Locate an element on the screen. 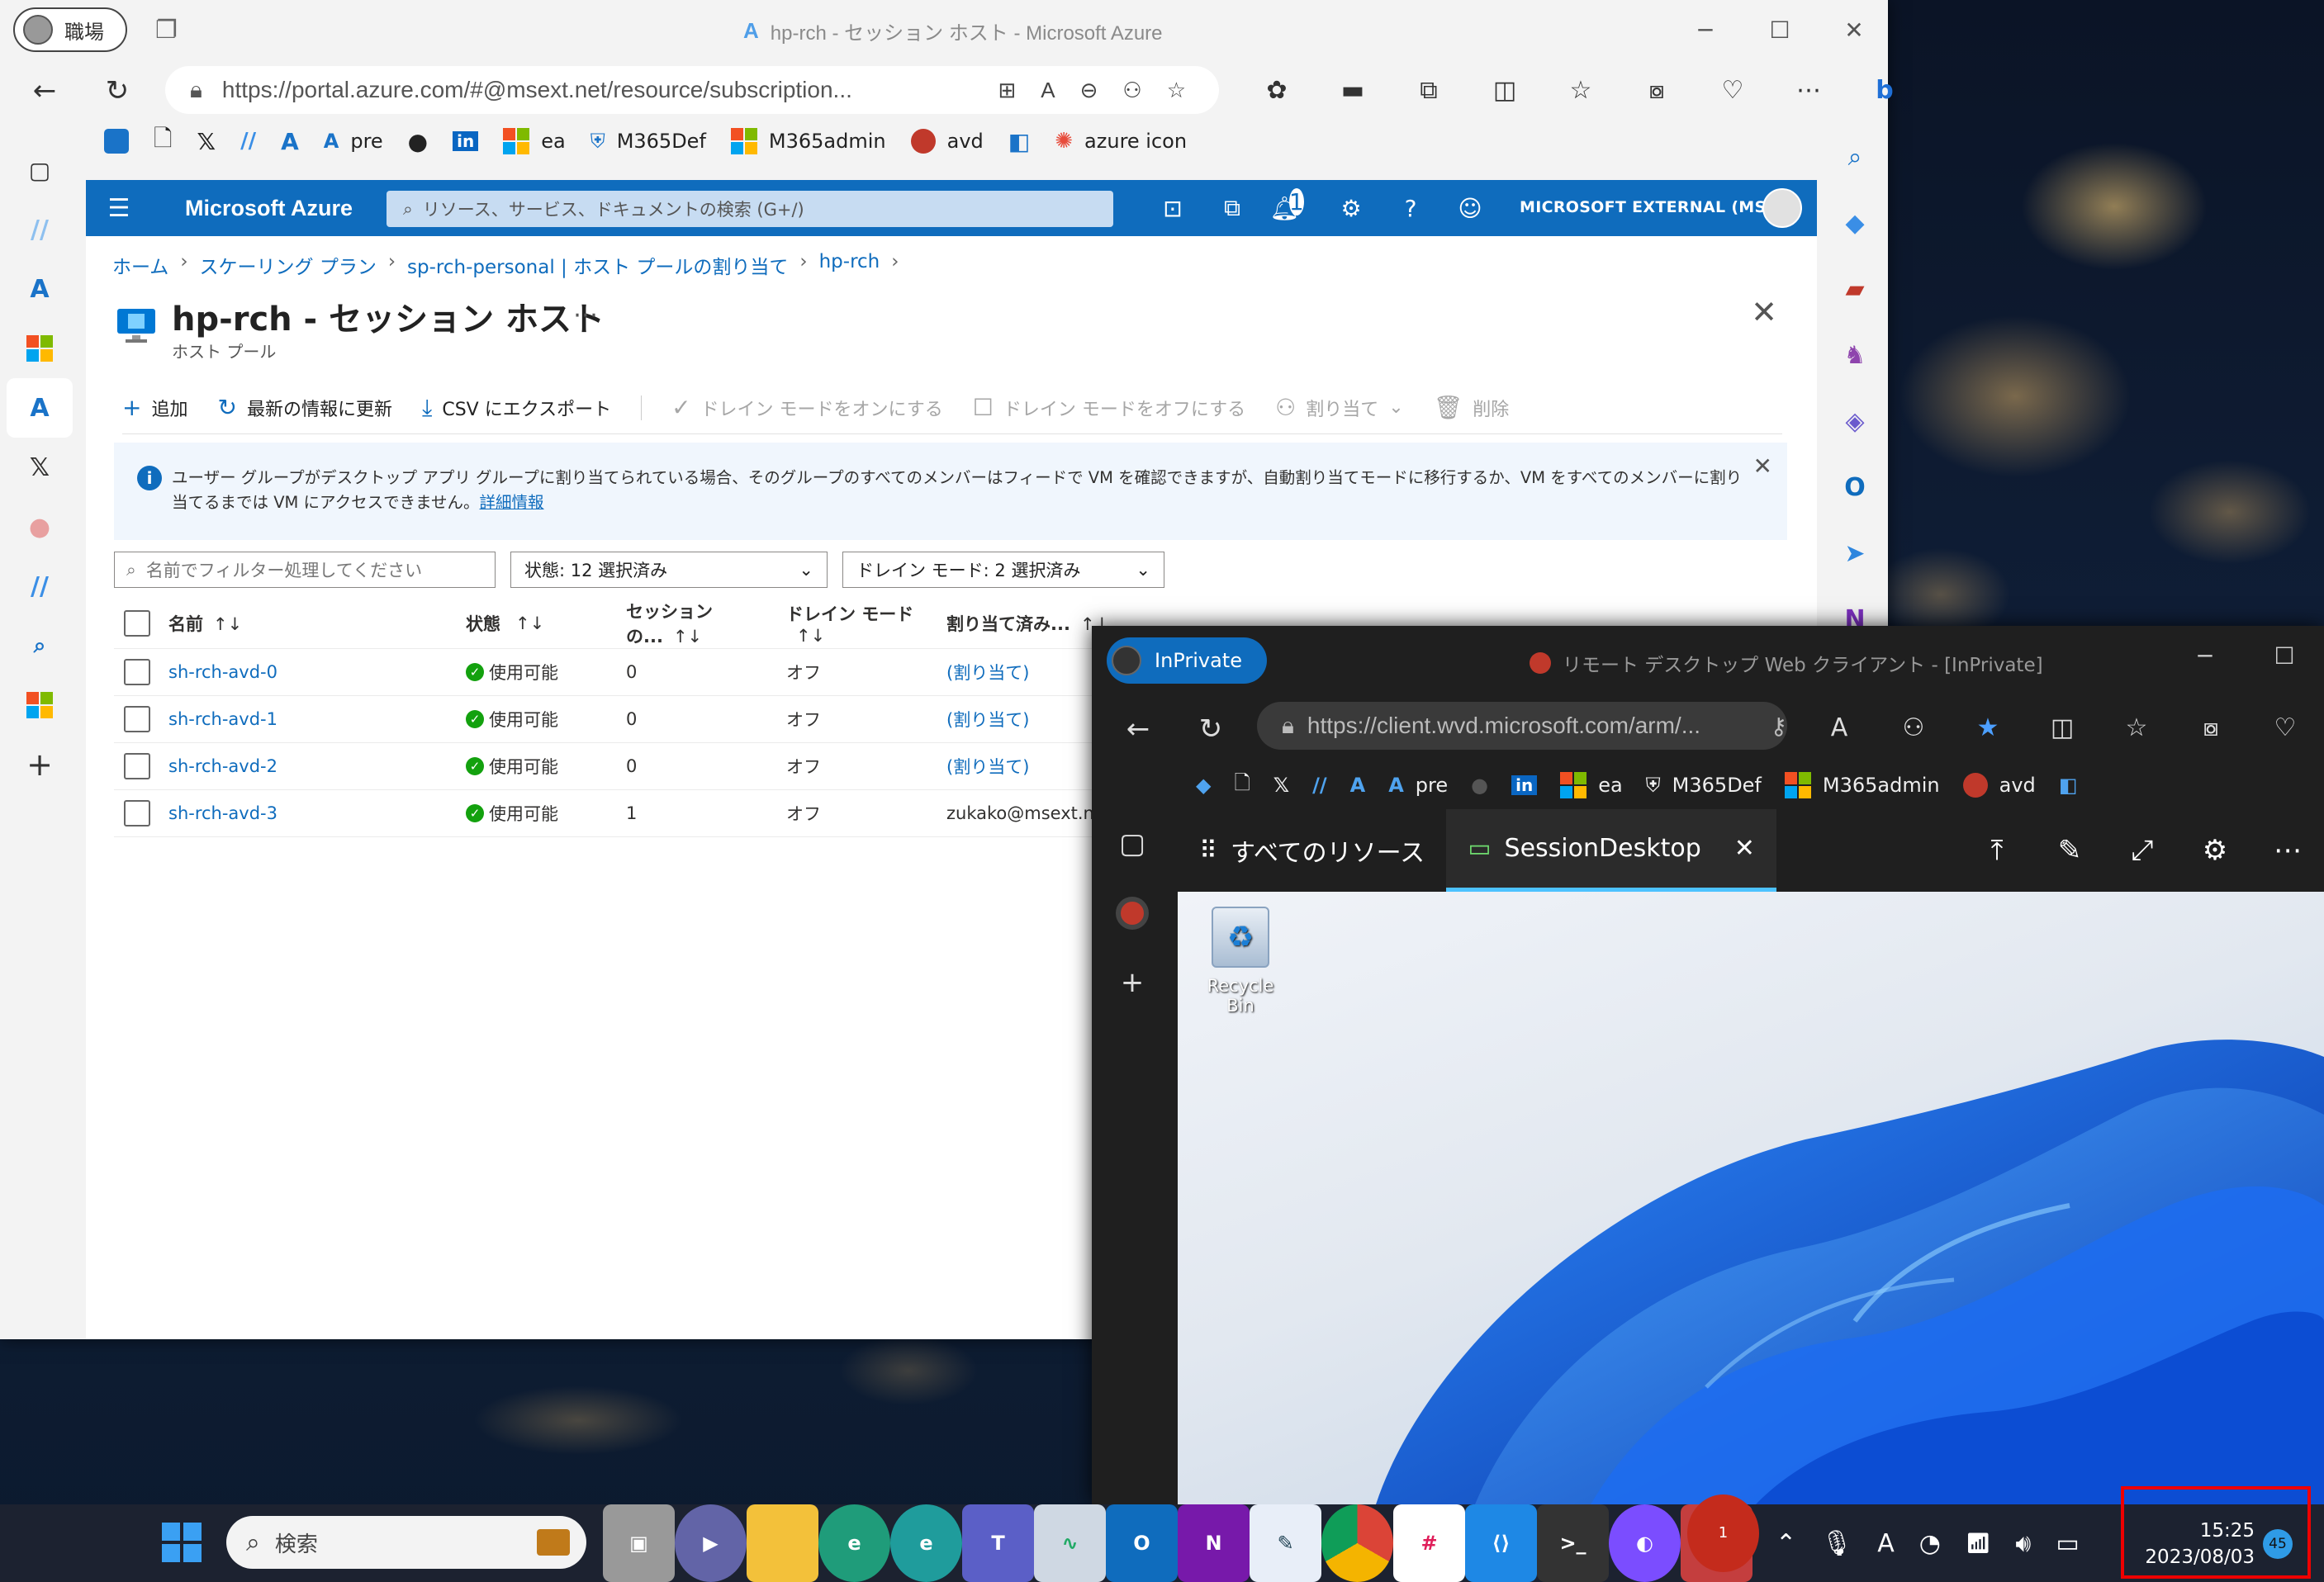 The height and width of the screenshot is (1582, 2324). sidebar-outlook-icon: O is located at coordinates (1855, 487).